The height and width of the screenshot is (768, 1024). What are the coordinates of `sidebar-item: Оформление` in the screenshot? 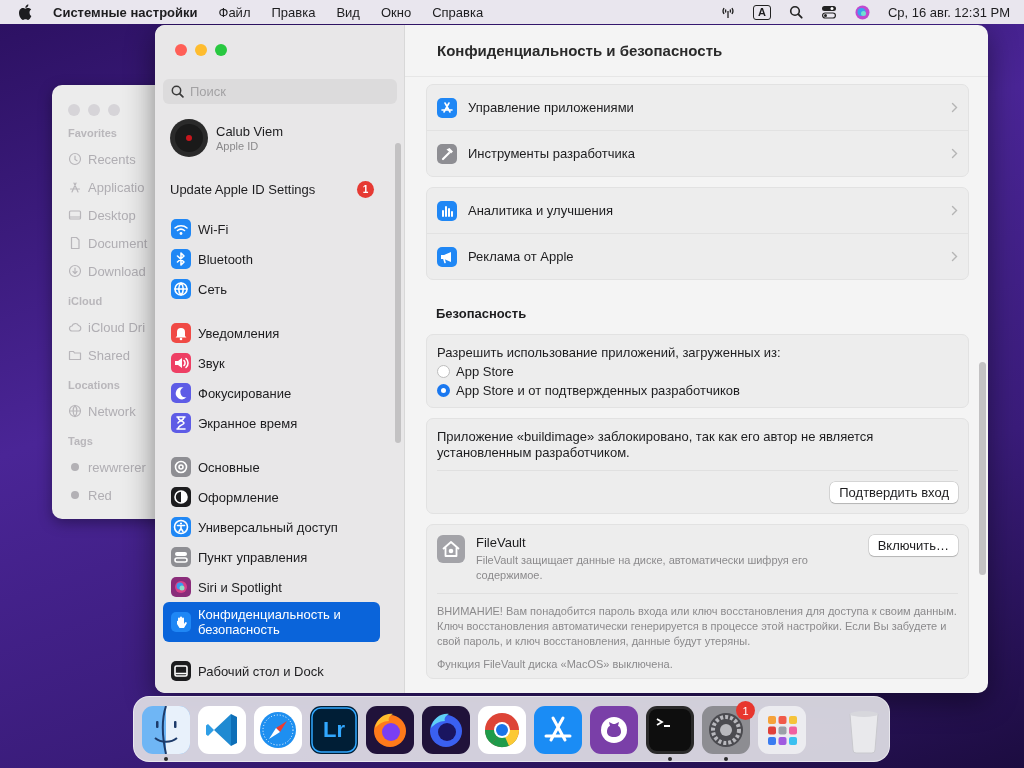 It's located at (263, 497).